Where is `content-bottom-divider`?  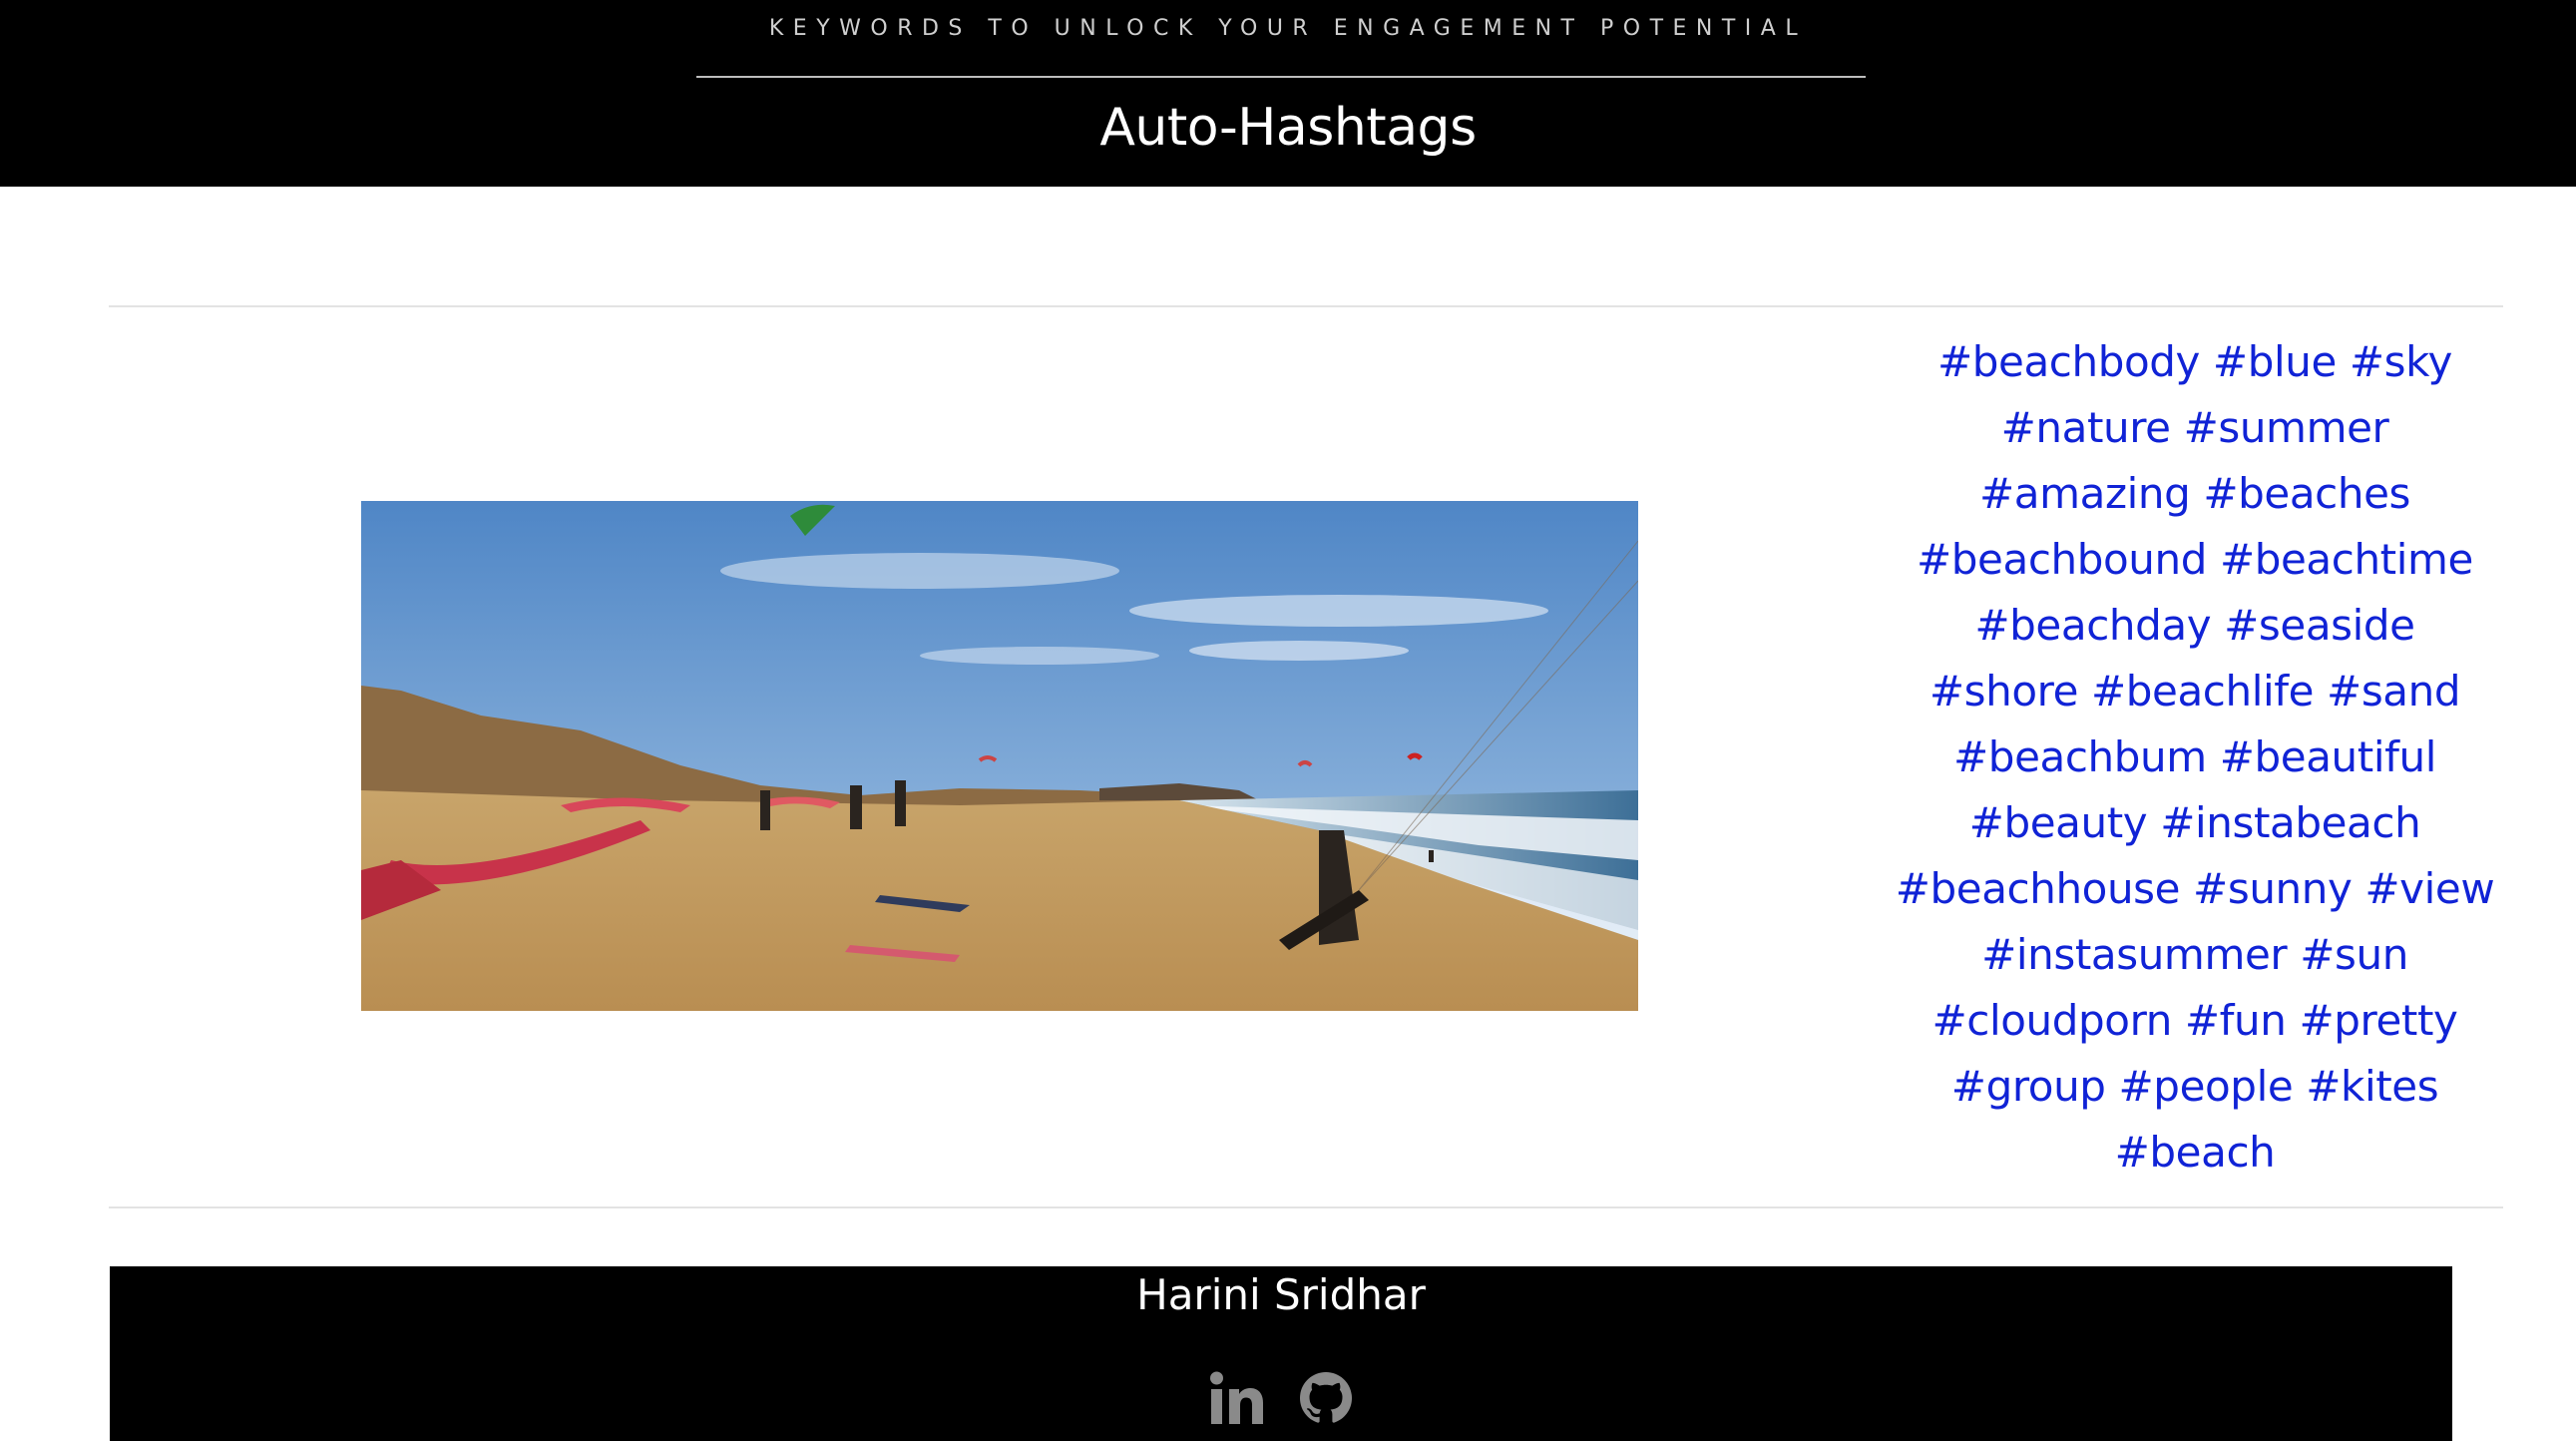
content-bottom-divider is located at coordinates (1306, 1207).